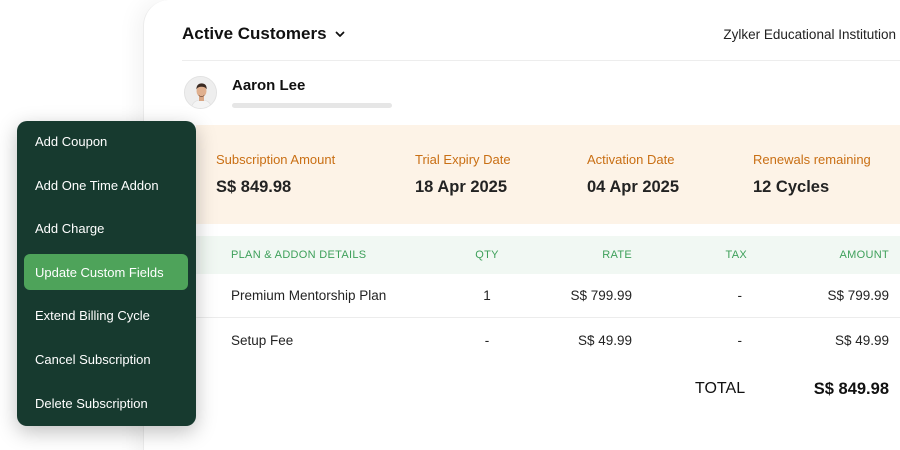 The width and height of the screenshot is (900, 450). What do you see at coordinates (548, 255) in the screenshot?
I see `items-table-header: PLAN & ADDON DETAILS QTY RATE TAX AMOUNT` at bounding box center [548, 255].